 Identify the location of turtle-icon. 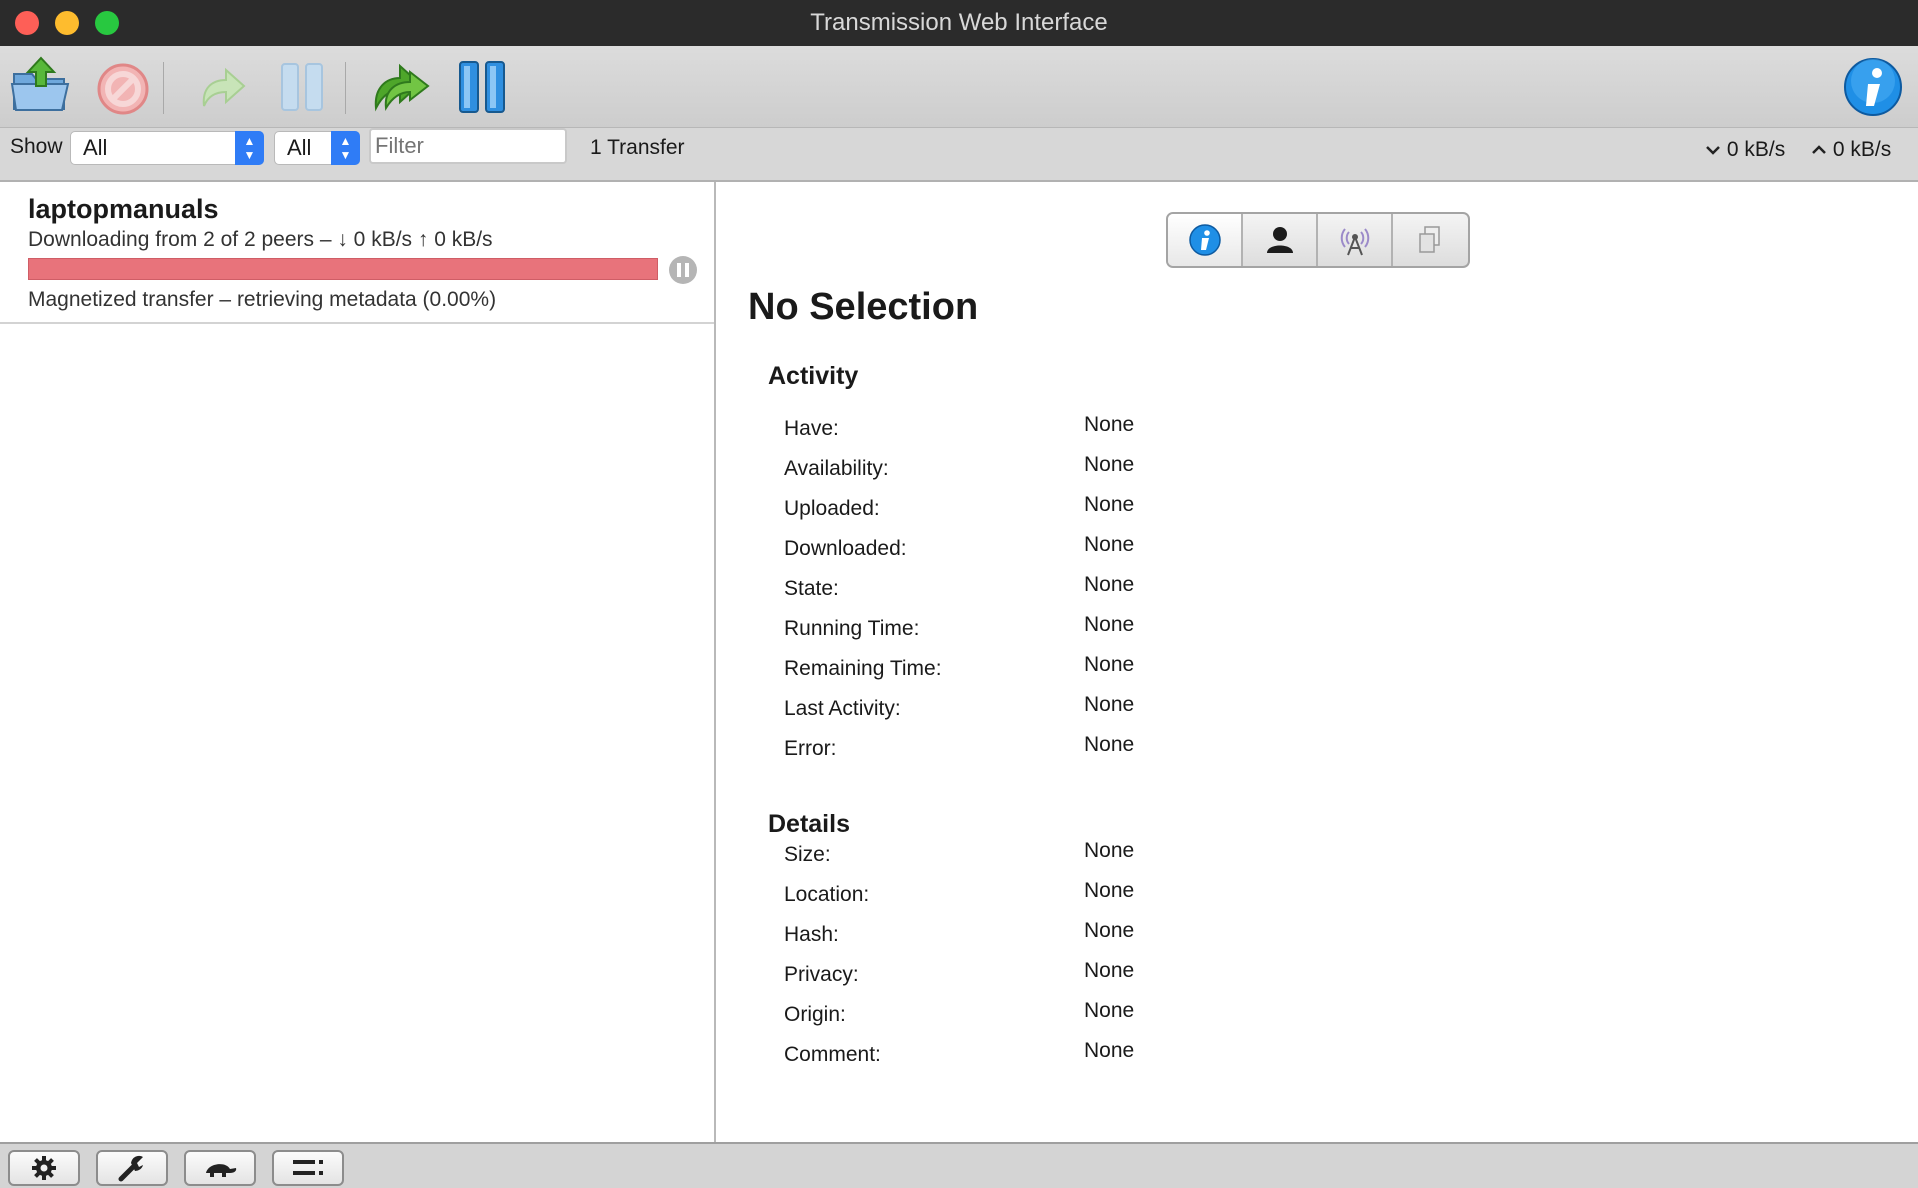
(221, 1170).